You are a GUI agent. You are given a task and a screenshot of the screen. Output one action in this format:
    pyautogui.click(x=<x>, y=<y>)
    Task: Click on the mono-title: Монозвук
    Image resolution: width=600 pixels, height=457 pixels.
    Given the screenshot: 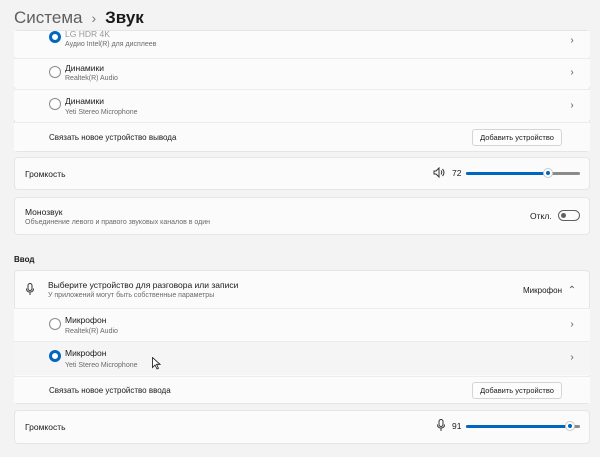 What is the action you would take?
    pyautogui.click(x=44, y=212)
    